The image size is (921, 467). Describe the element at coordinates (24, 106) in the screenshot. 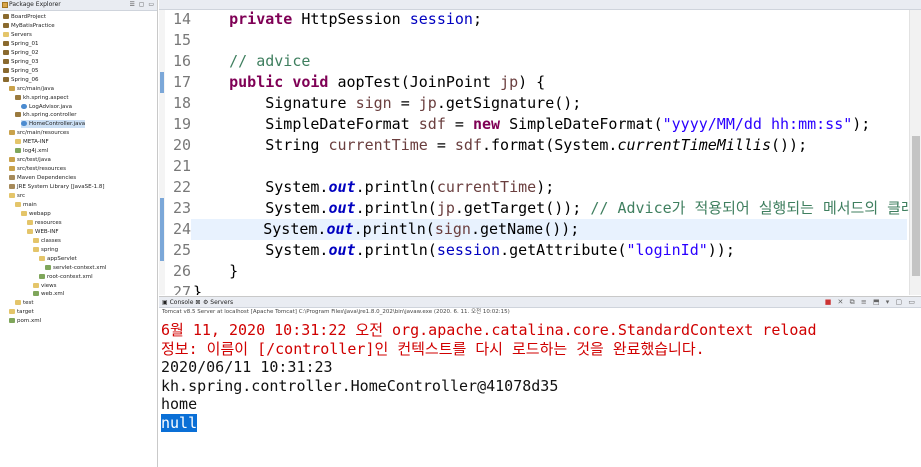

I see `java-icon` at that location.